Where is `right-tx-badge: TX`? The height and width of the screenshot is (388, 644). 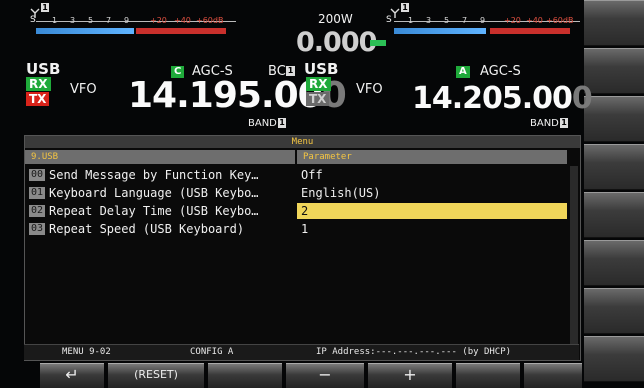
right-tx-badge: TX is located at coordinates (318, 99).